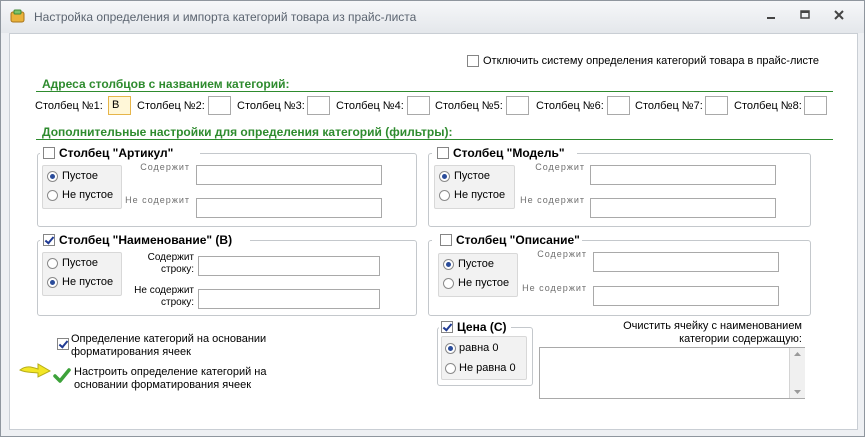 The height and width of the screenshot is (437, 865). What do you see at coordinates (271, 106) in the screenshot?
I see `column-3-label: Столбец №3:` at bounding box center [271, 106].